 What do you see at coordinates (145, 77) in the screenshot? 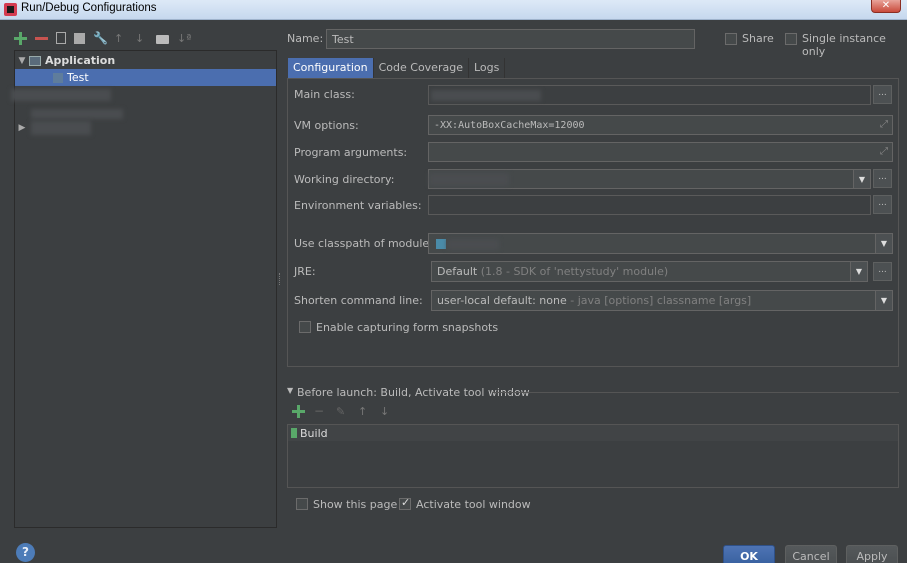
I see `tree-item-test: Test` at bounding box center [145, 77].